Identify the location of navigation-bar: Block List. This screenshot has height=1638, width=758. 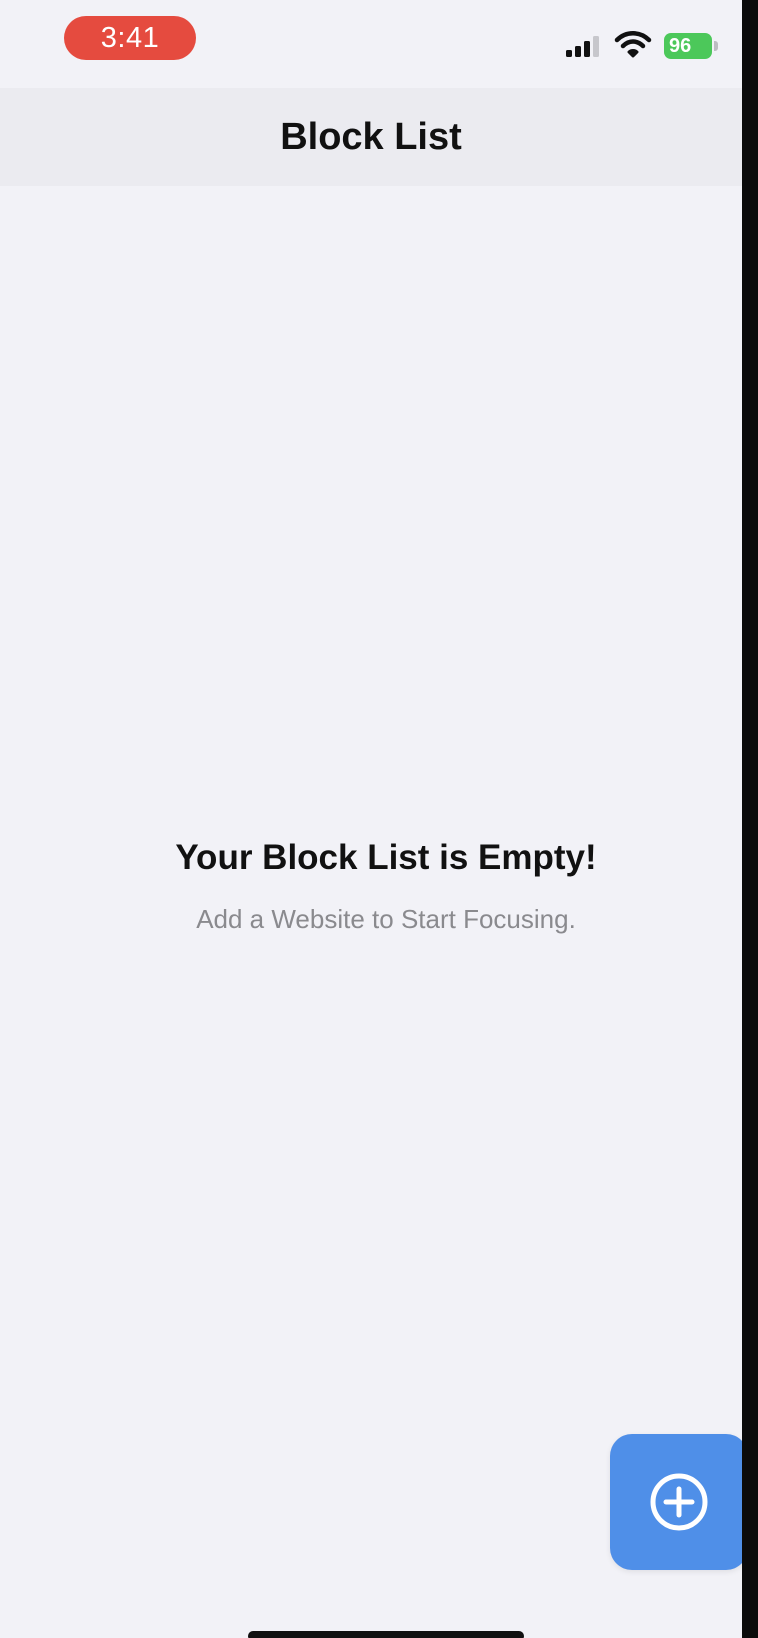
(371, 137).